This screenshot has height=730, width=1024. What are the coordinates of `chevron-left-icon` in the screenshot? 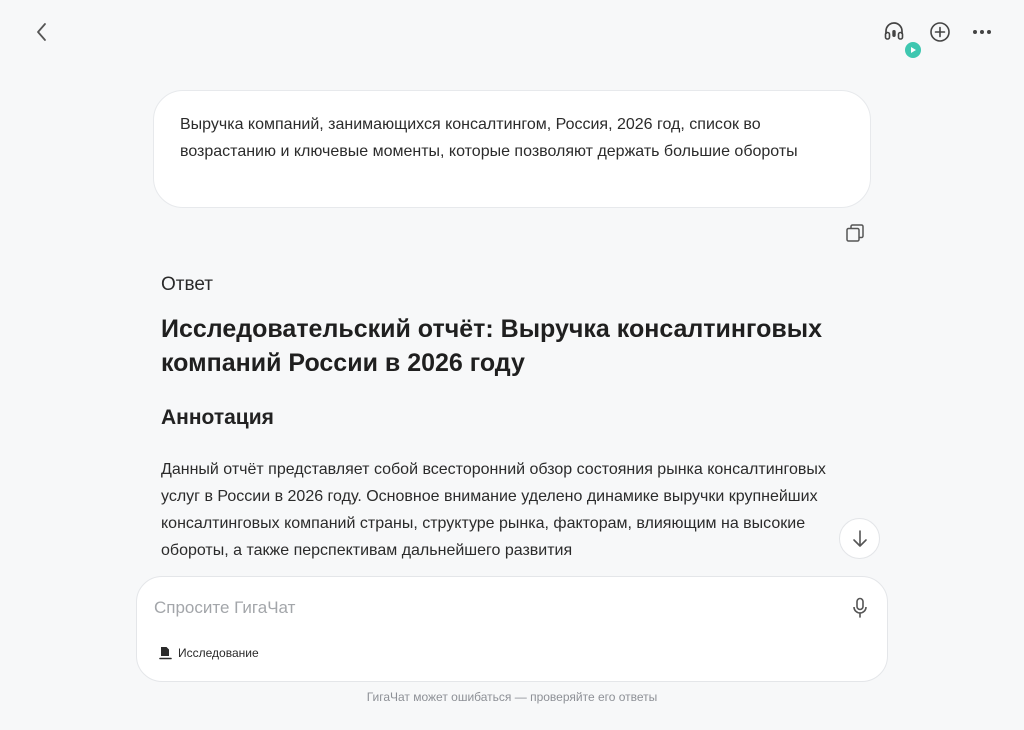 It's located at (41, 32).